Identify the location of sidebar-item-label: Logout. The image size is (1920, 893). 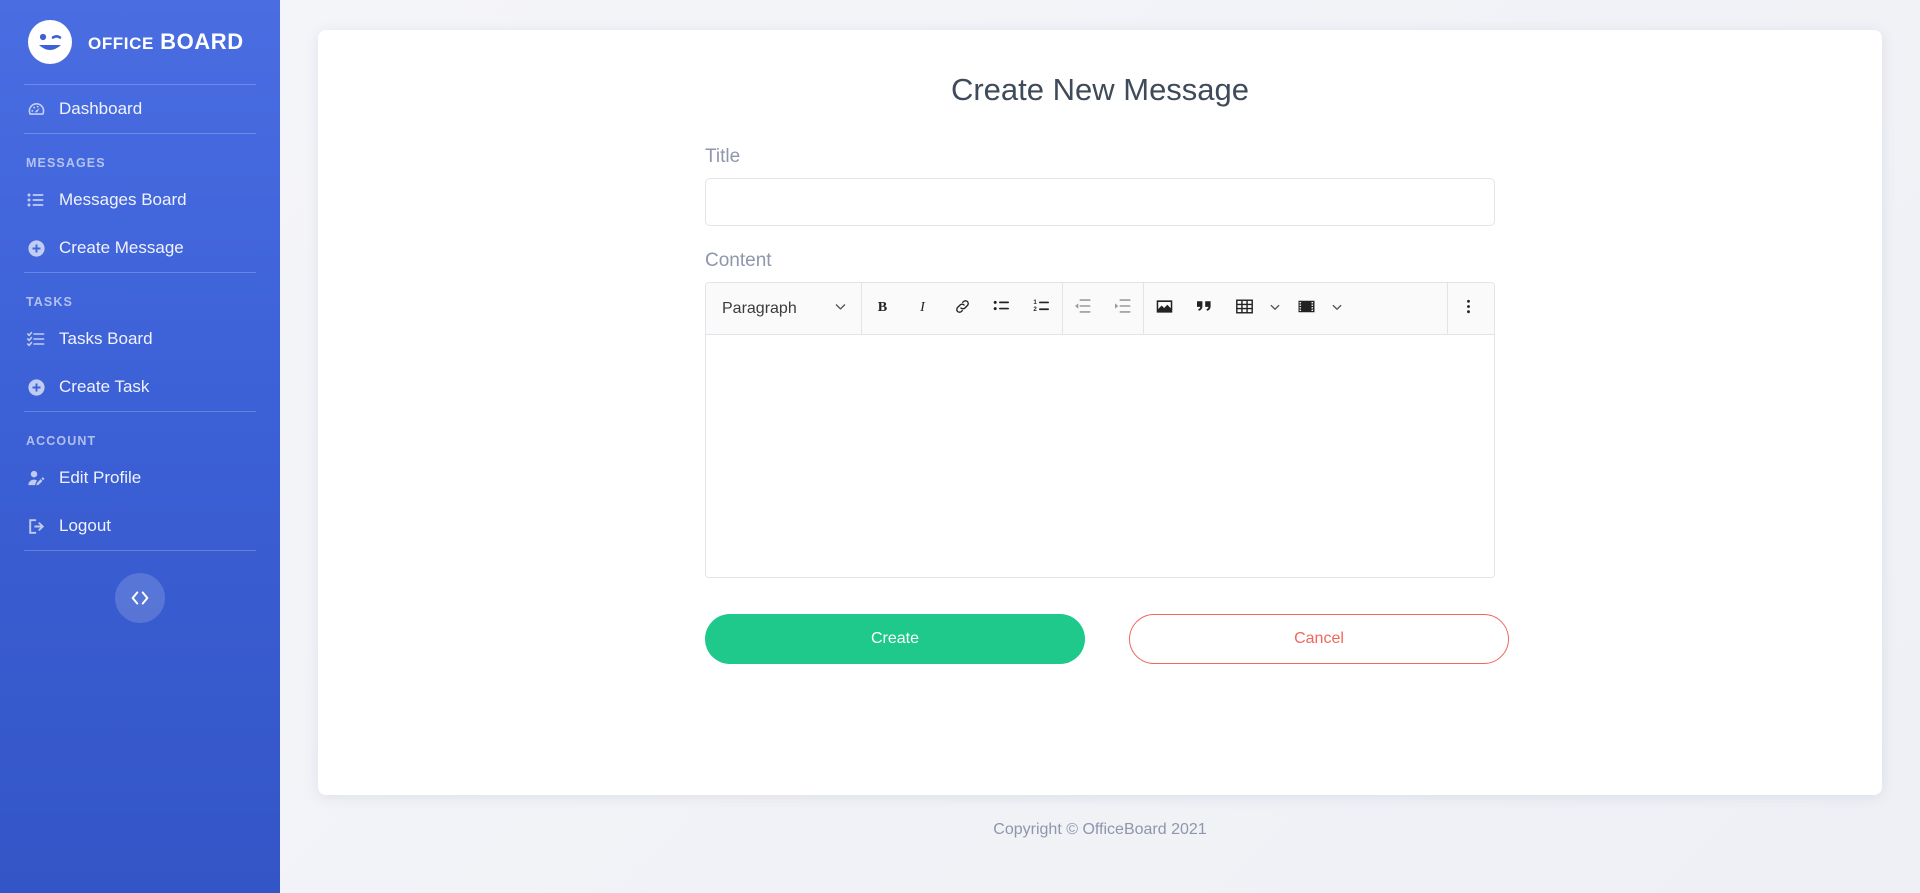
(85, 525).